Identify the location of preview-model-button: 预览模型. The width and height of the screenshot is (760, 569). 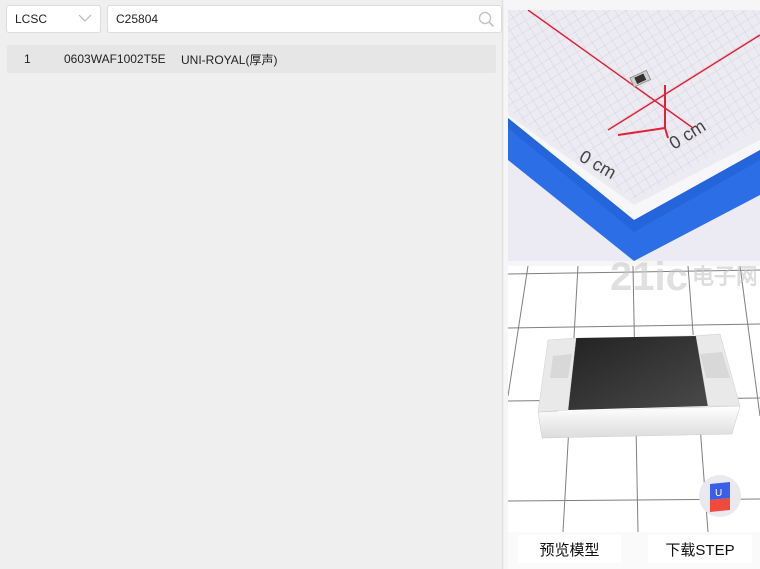
(569, 549).